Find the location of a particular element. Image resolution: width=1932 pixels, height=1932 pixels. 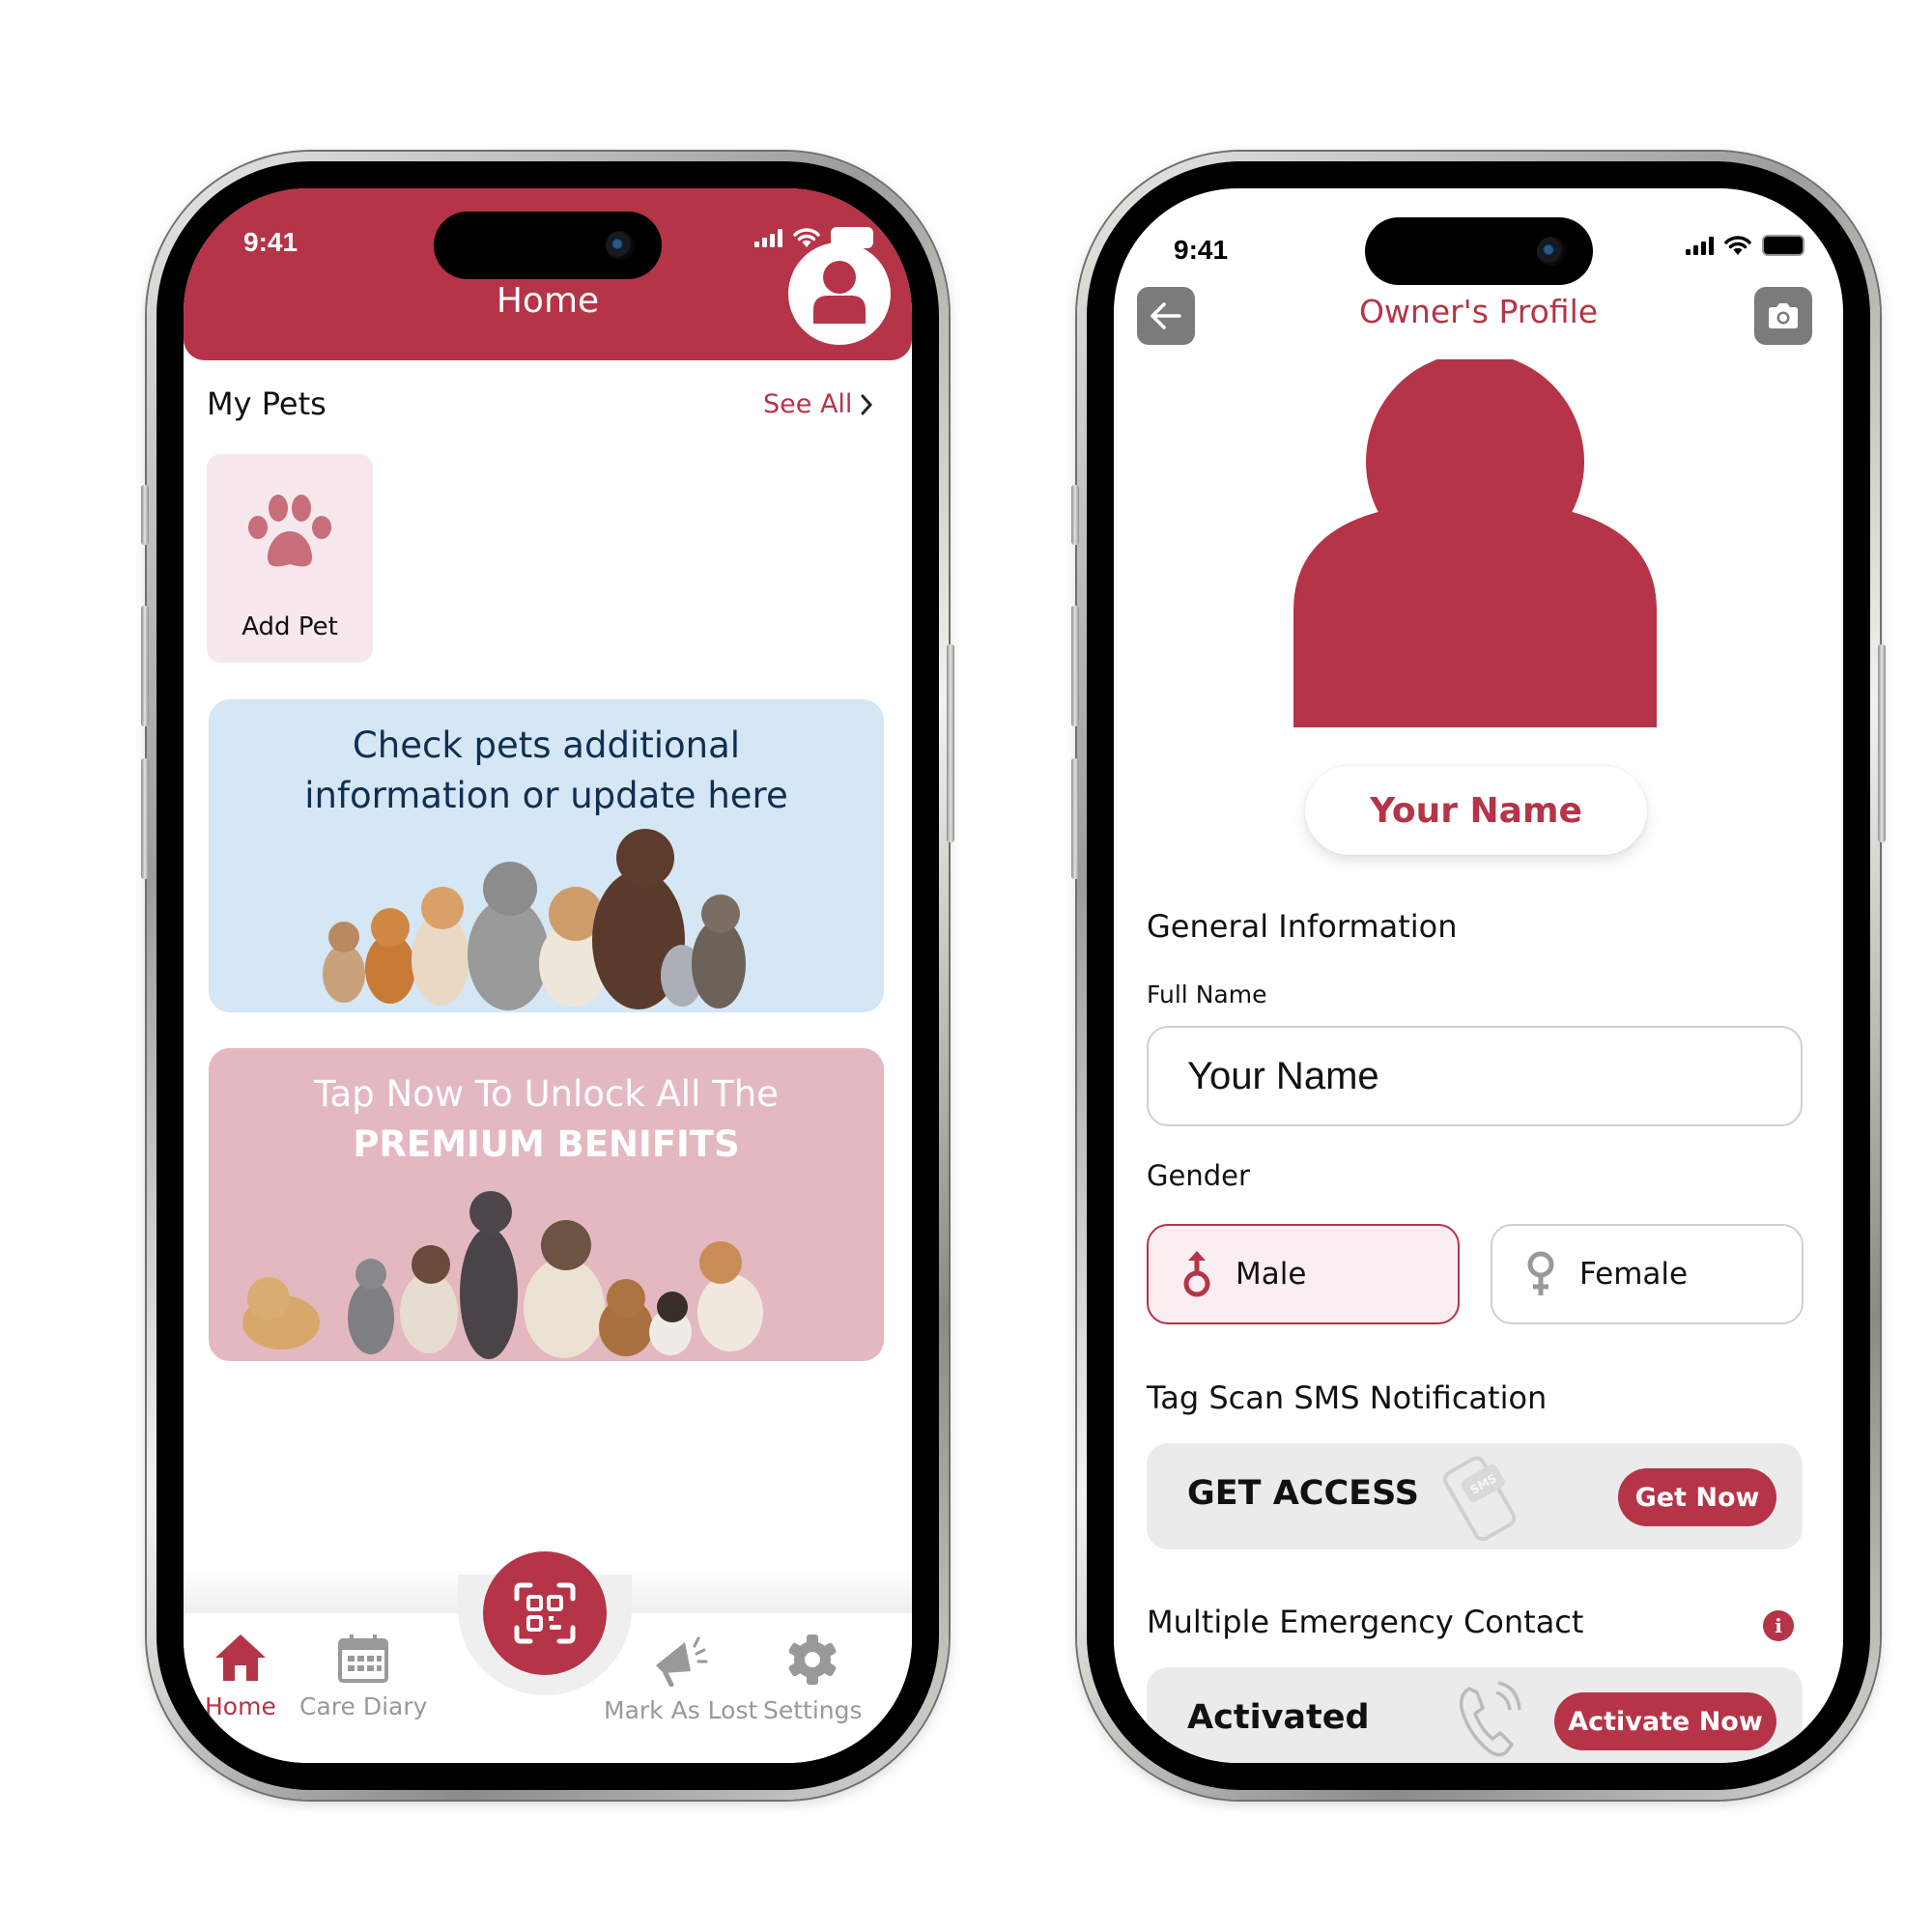

gender-option-female: Female is located at coordinates (1647, 1274).